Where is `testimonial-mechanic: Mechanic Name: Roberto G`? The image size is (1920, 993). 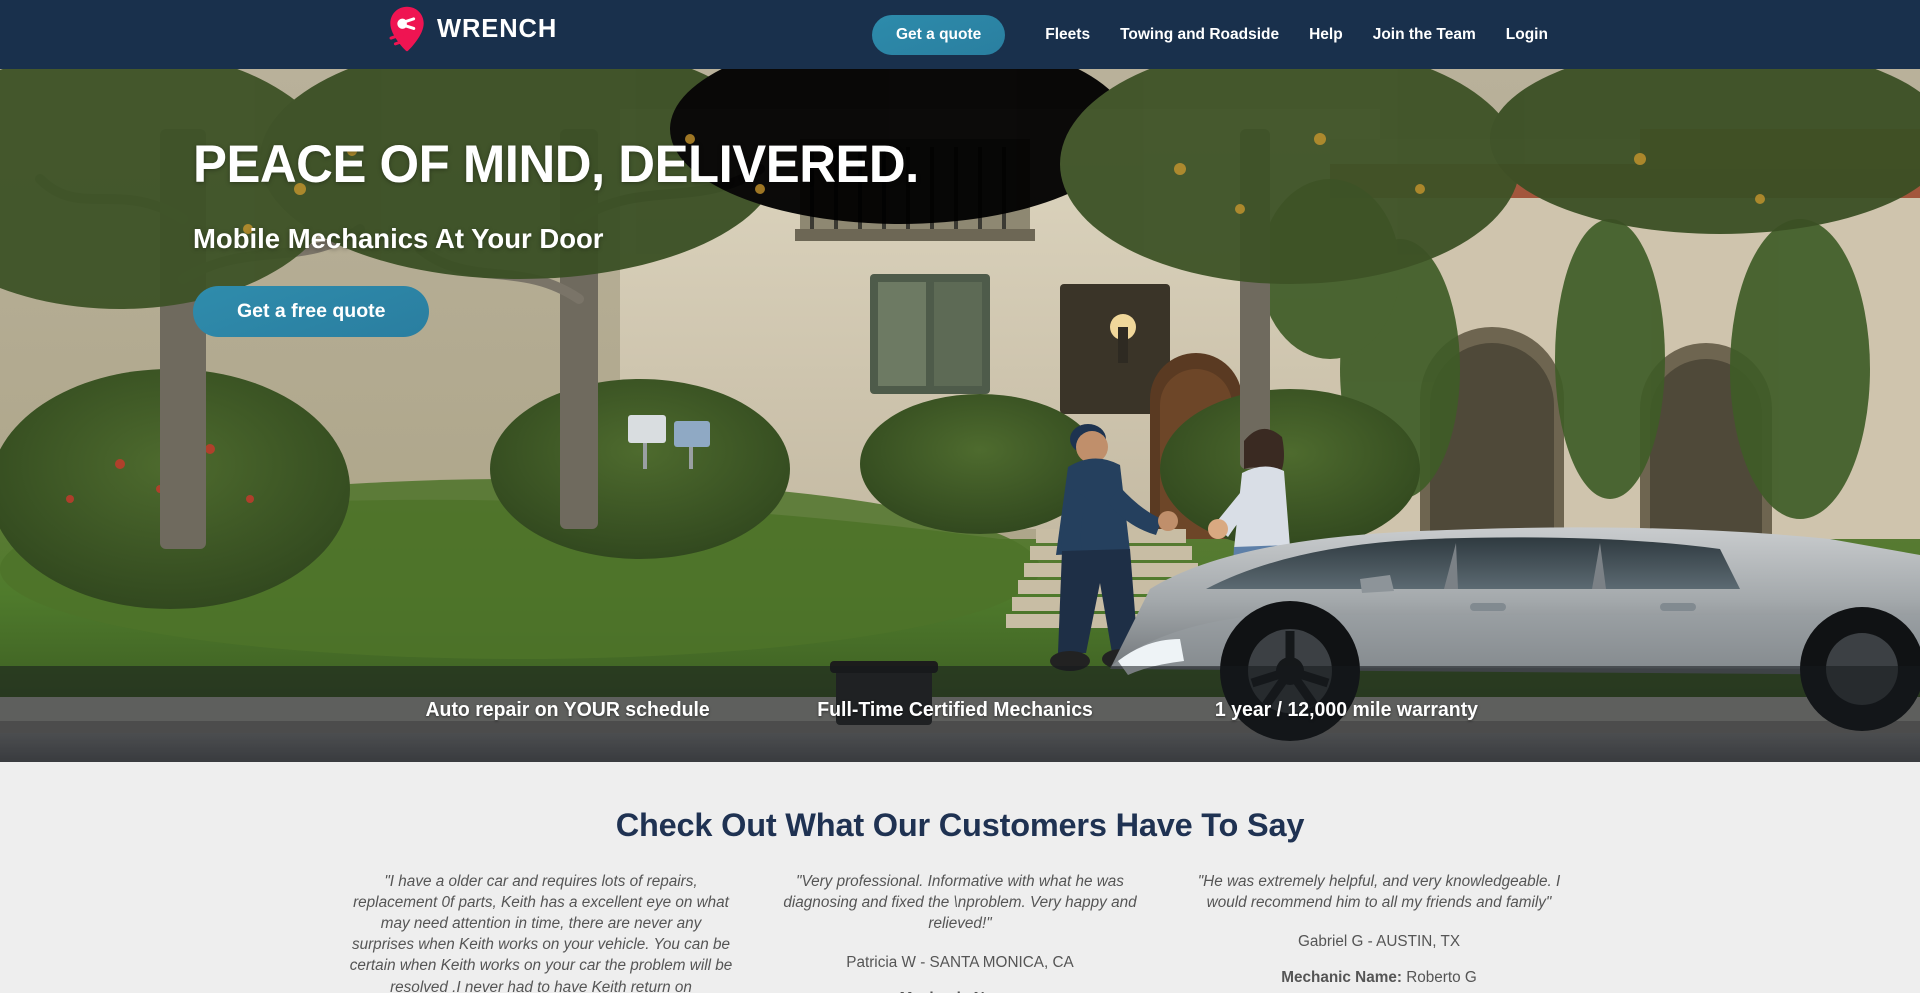 testimonial-mechanic: Mechanic Name: Roberto G is located at coordinates (1379, 978).